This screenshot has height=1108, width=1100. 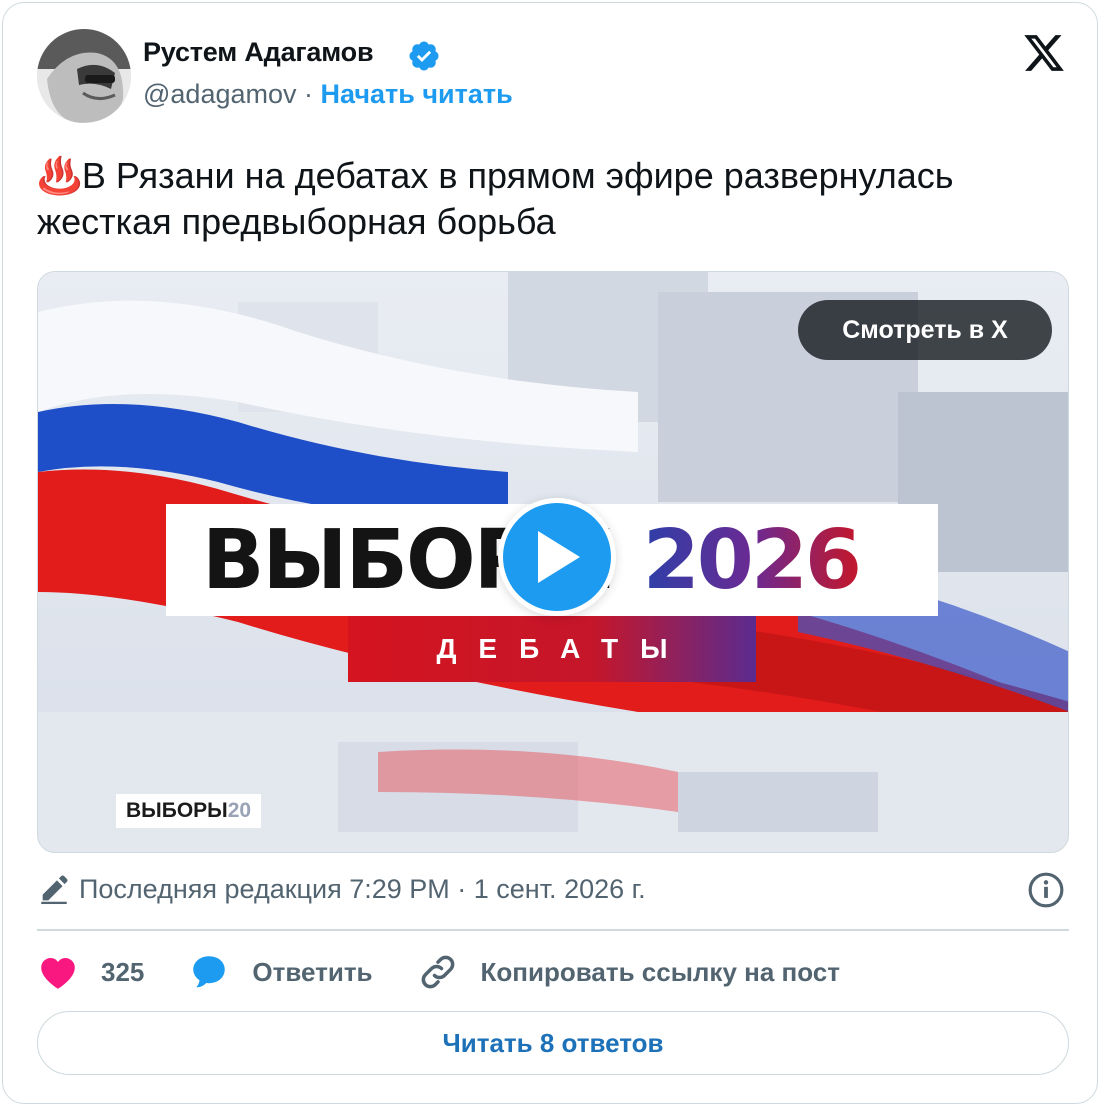 What do you see at coordinates (239, 810) in the screenshot?
I see `corner-label-year: 20` at bounding box center [239, 810].